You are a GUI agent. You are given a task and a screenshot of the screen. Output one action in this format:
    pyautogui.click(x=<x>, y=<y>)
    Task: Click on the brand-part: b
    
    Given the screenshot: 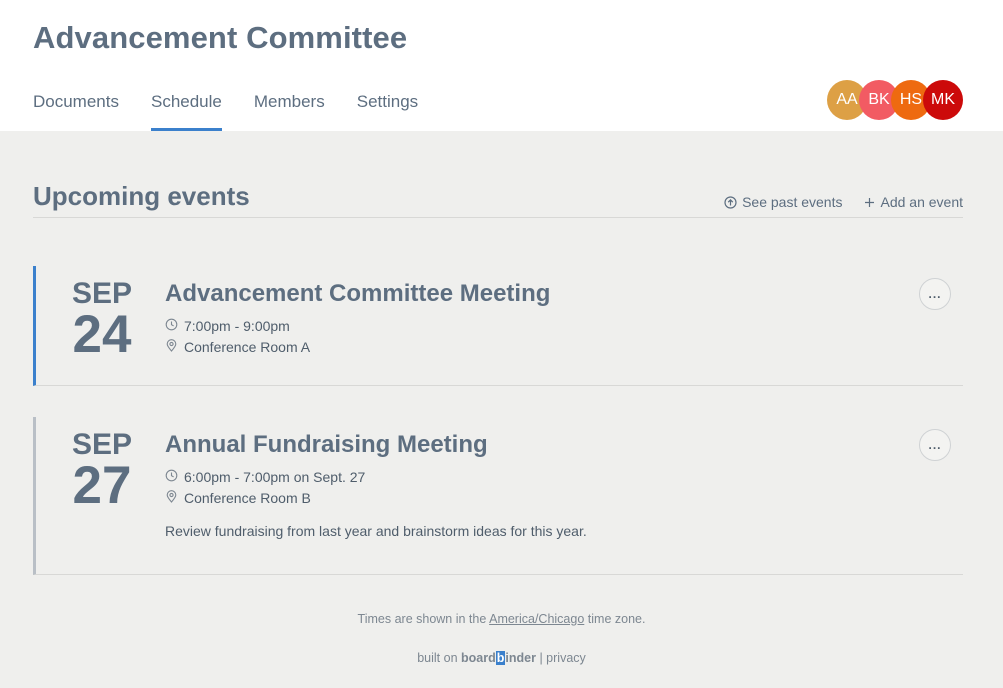 What is the action you would take?
    pyautogui.click(x=500, y=658)
    